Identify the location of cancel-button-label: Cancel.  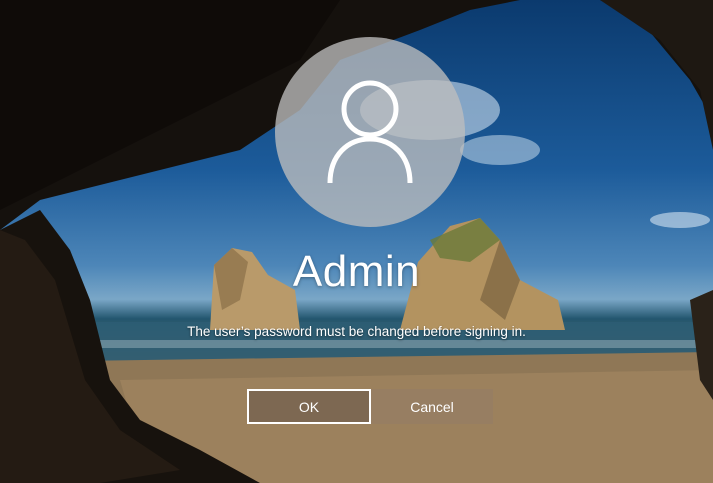
(432, 406).